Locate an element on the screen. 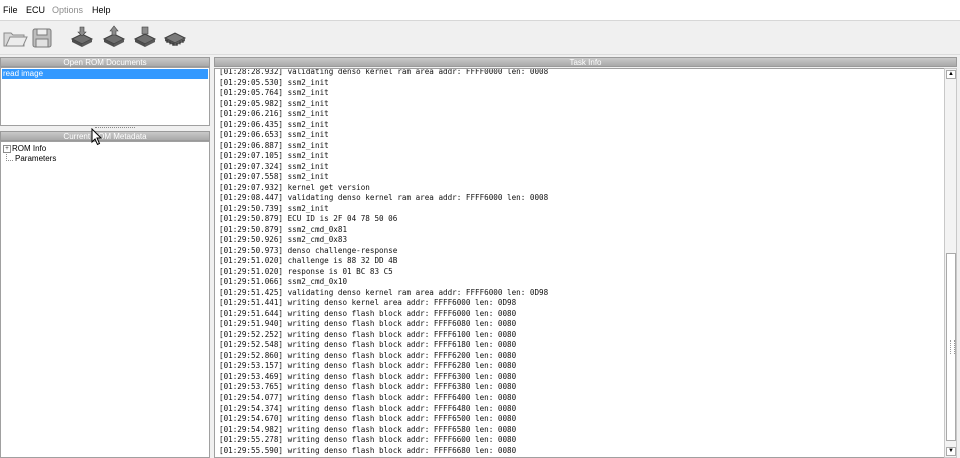  save-disk-icon is located at coordinates (42, 38).